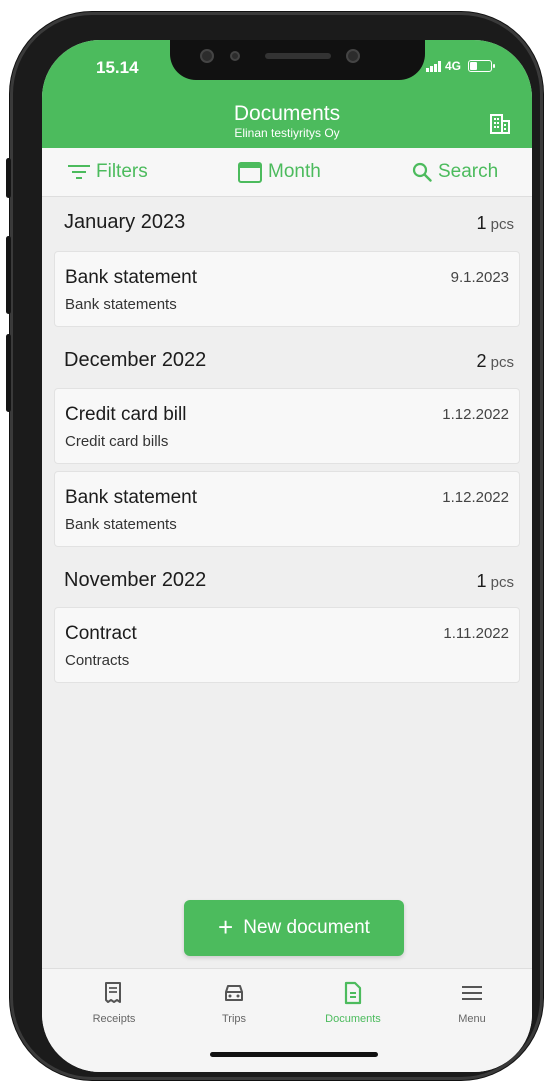 The width and height of the screenshot is (551, 1086). I want to click on list-item: Contract Contracts 1.11.2022, so click(287, 645).